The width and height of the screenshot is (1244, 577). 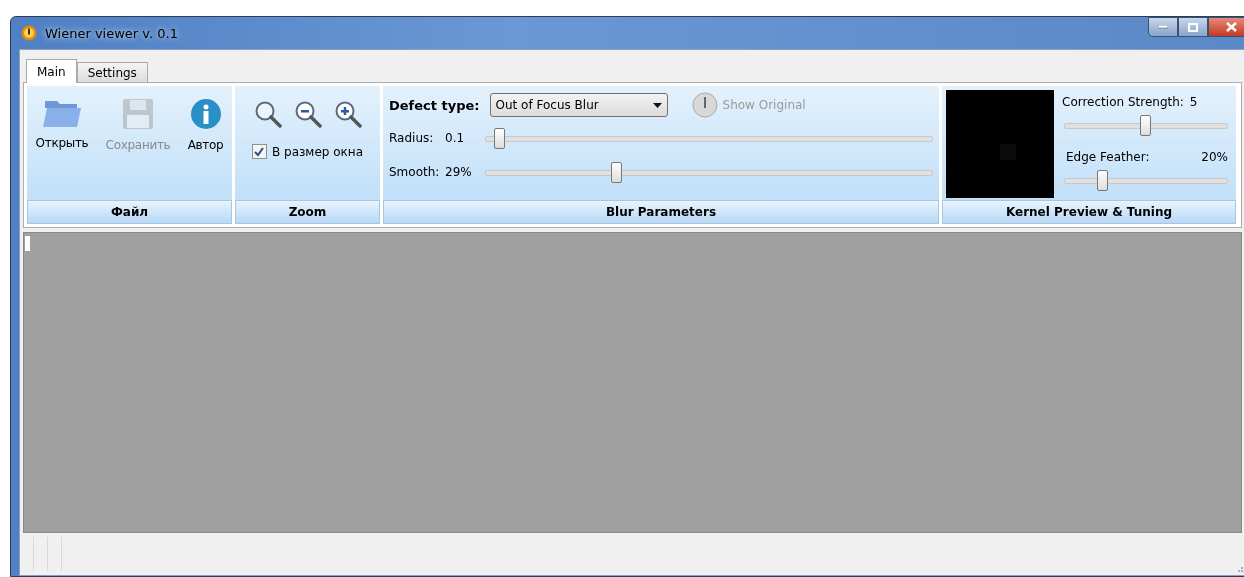 I want to click on window-title: Wiener viewer v. 0.1, so click(x=111, y=33).